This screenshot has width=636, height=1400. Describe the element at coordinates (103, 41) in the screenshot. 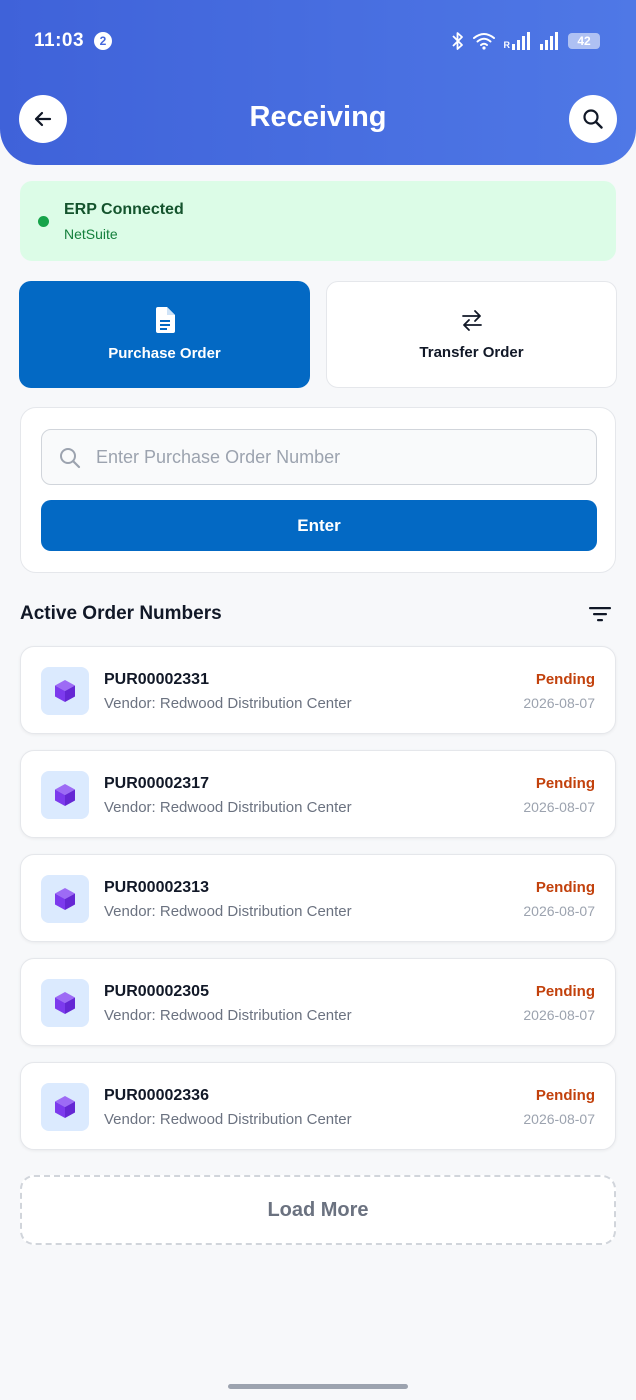

I see `notification-badge: 2` at that location.